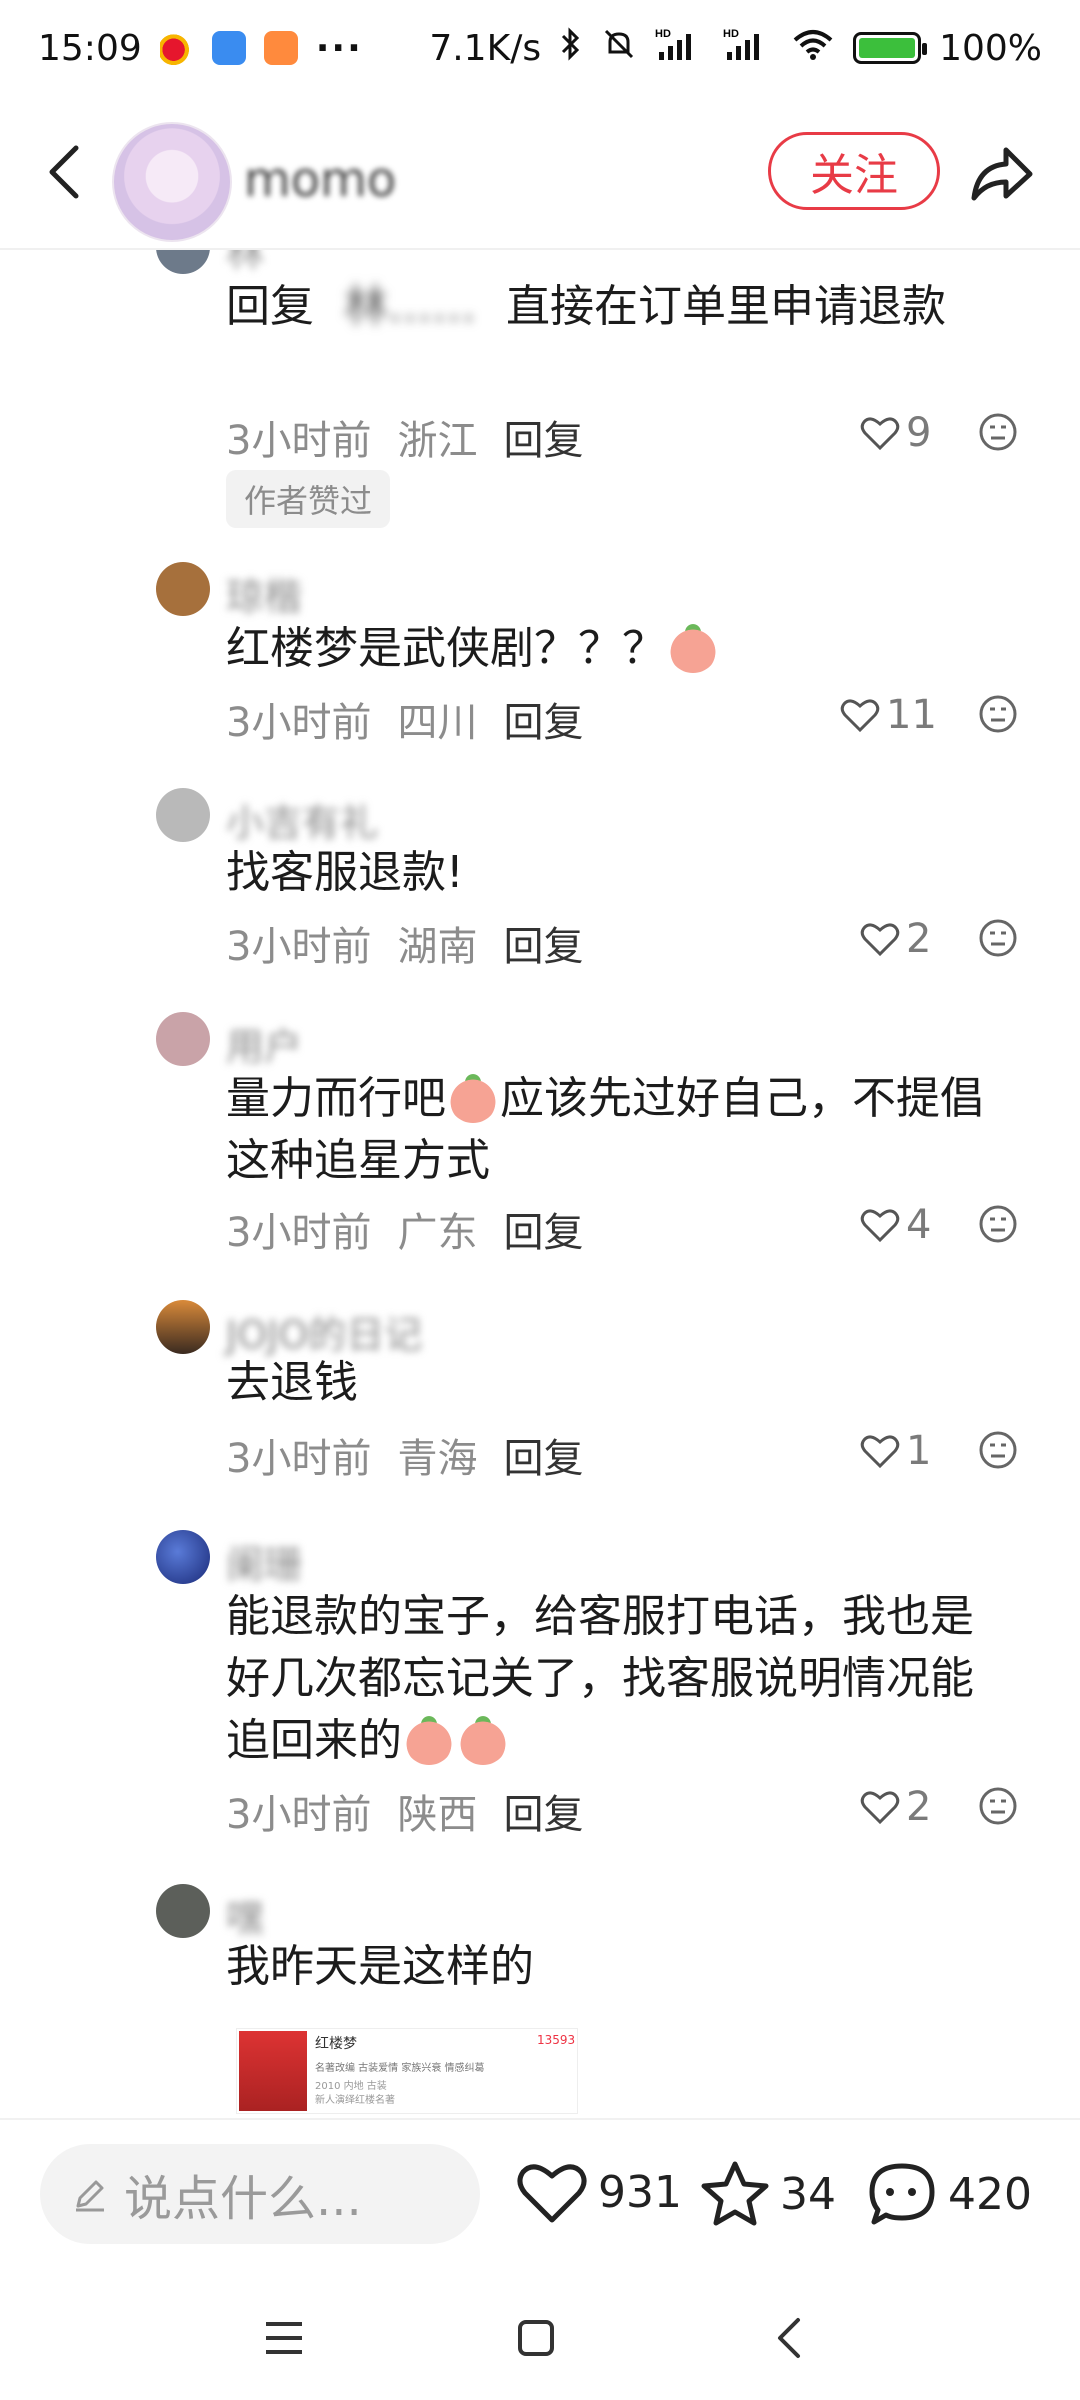 Image resolution: width=1080 pixels, height=2400 pixels. I want to click on comment-meta: 3小时前 陕西 回复, so click(404, 1811).